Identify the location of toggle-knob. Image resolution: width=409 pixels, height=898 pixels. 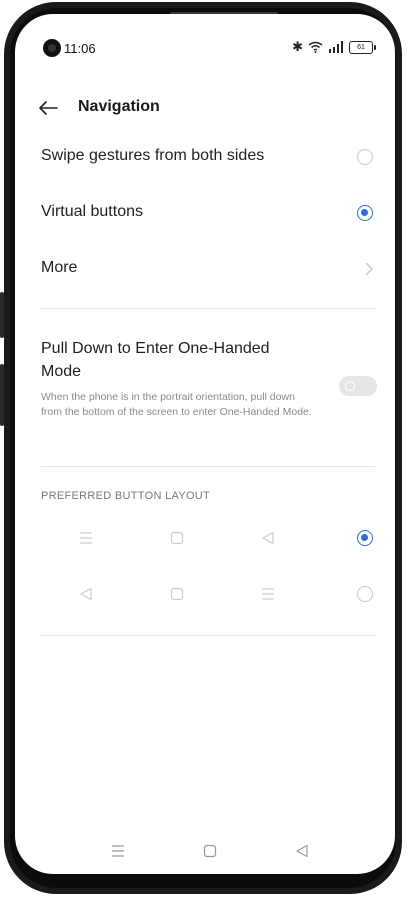
(350, 386).